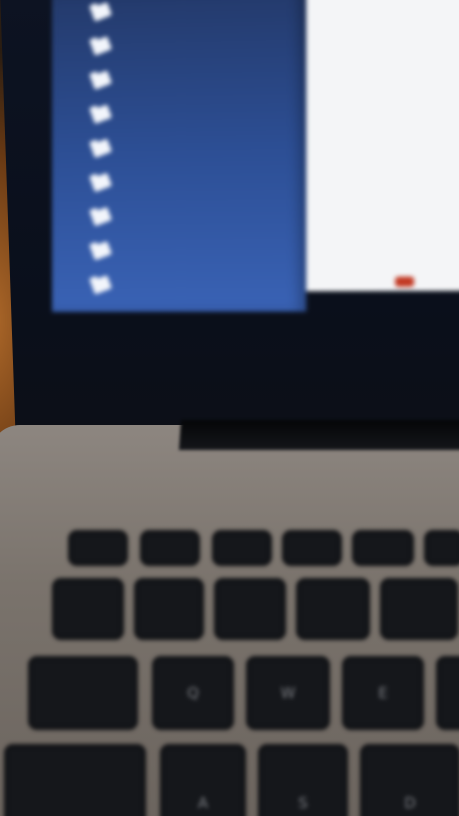  I want to click on keyboard-key-s: S, so click(303, 780).